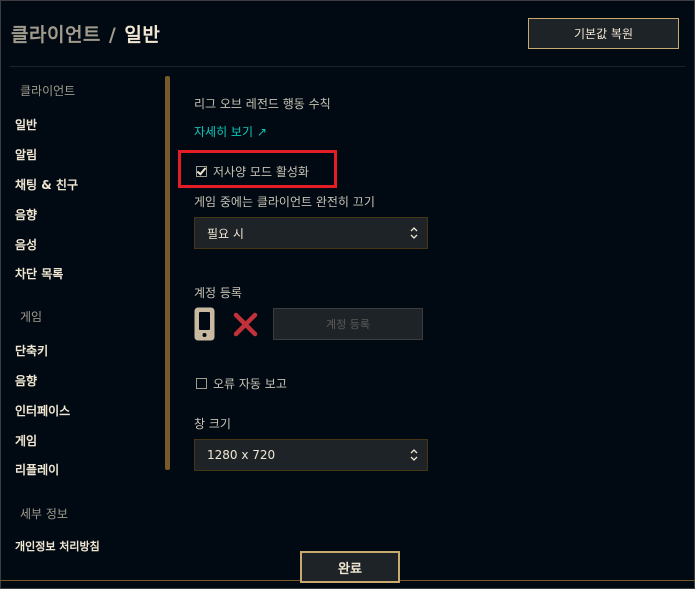 The height and width of the screenshot is (589, 695). What do you see at coordinates (241, 455) in the screenshot?
I see `window-size-value: 1280 x 720` at bounding box center [241, 455].